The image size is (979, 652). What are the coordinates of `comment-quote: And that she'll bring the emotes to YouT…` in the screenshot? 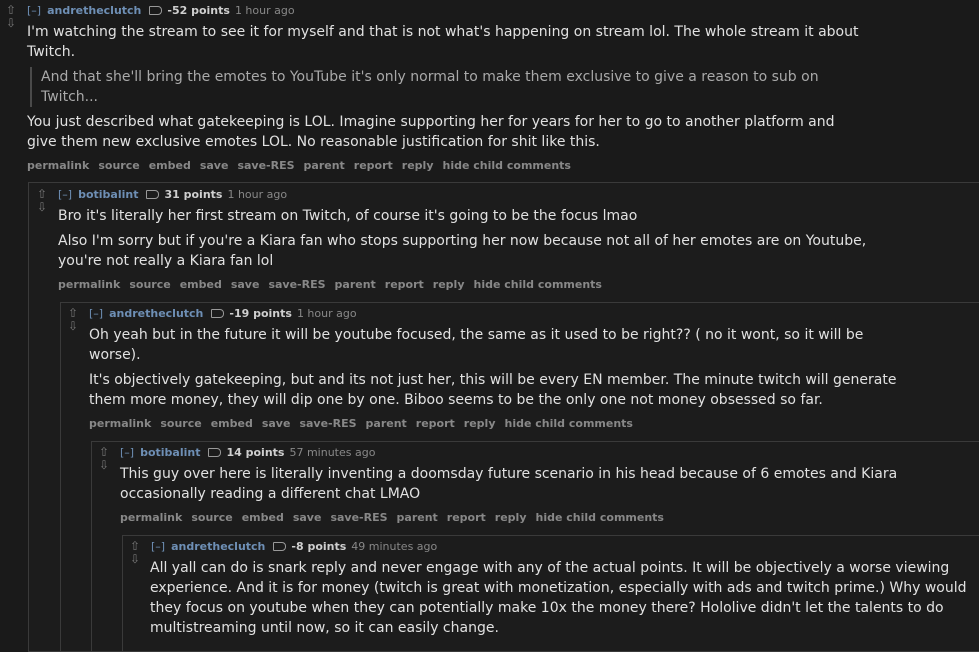 It's located at (435, 87).